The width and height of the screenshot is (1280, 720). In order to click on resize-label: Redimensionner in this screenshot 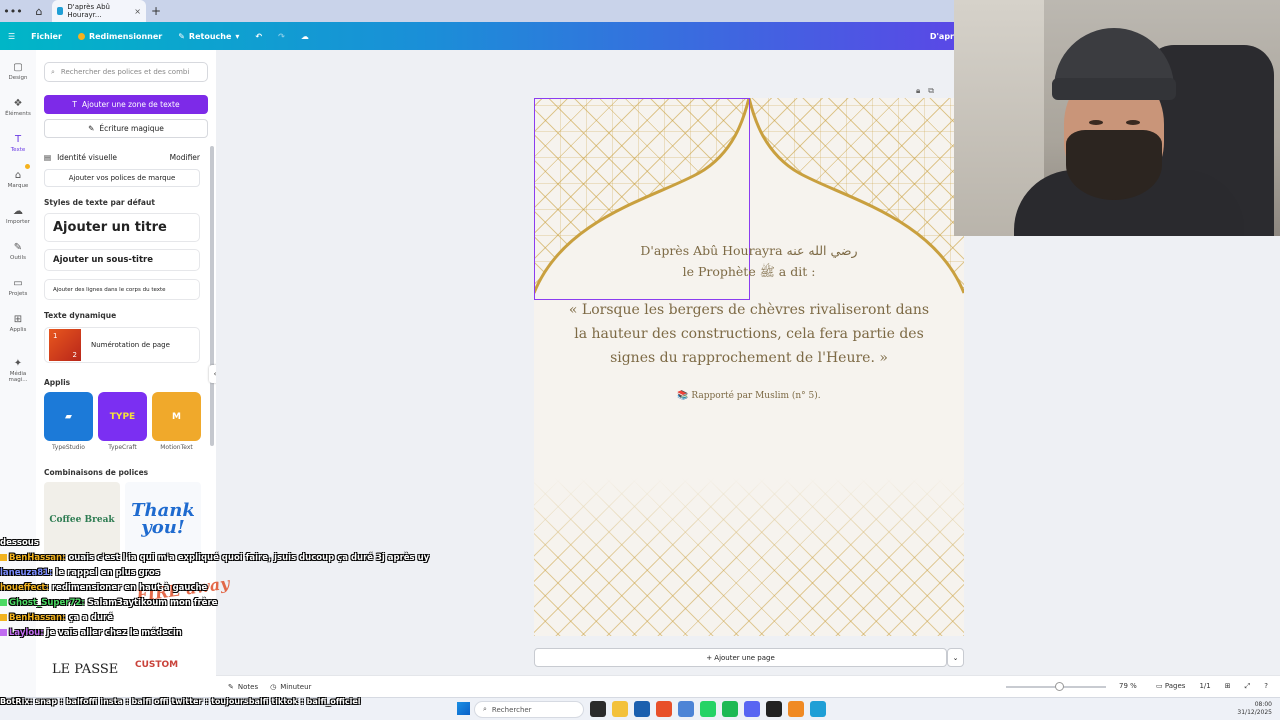, I will do `click(125, 36)`.